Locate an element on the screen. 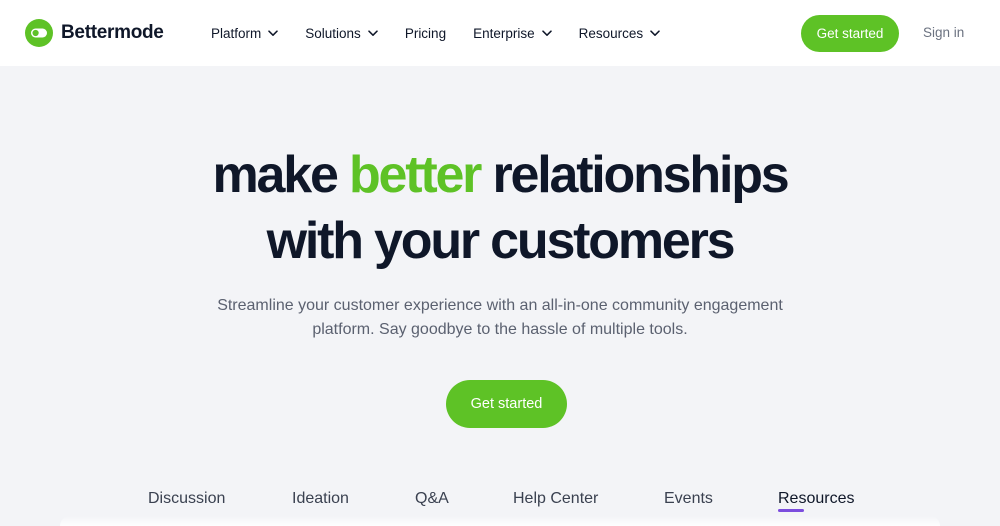 This screenshot has width=1000, height=526. nav-item-resources: Resources is located at coordinates (620, 33).